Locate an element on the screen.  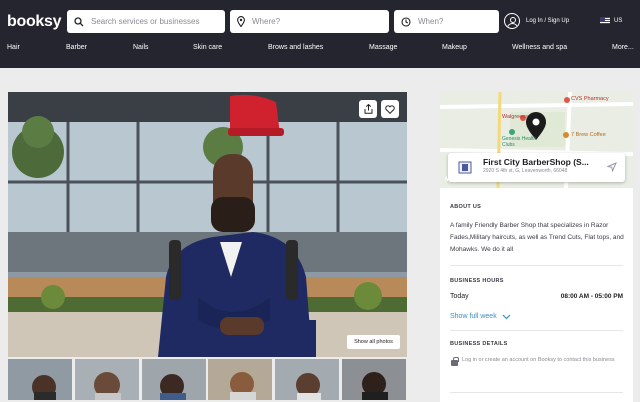
maps-attribution: Maps is located at coordinates (453, 180).